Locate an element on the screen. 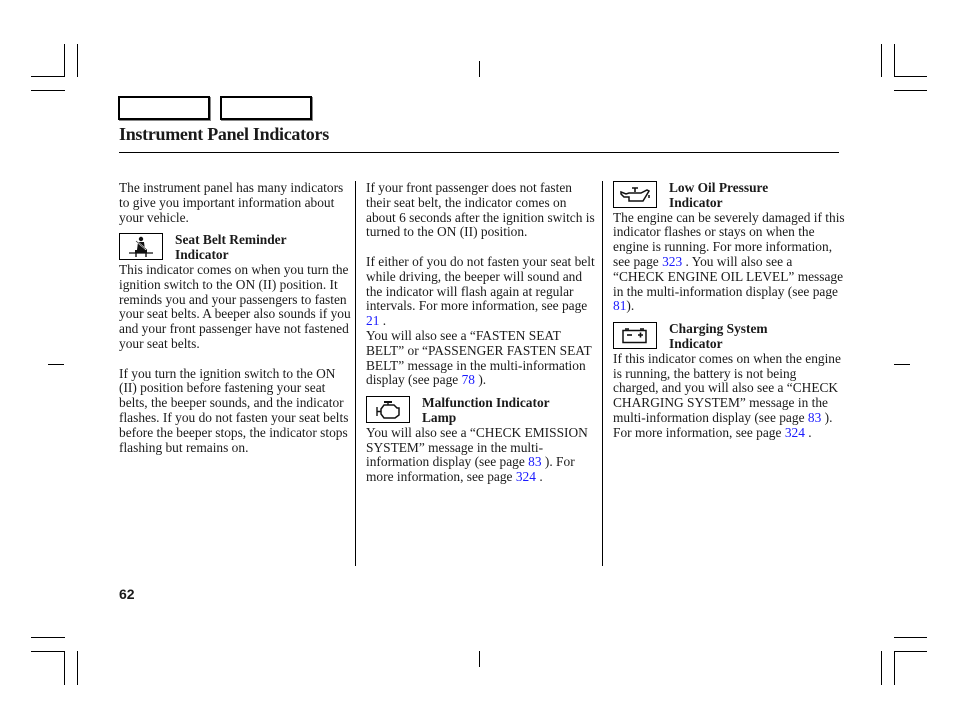 The width and height of the screenshot is (954, 710). battery-icon-box is located at coordinates (635, 336).